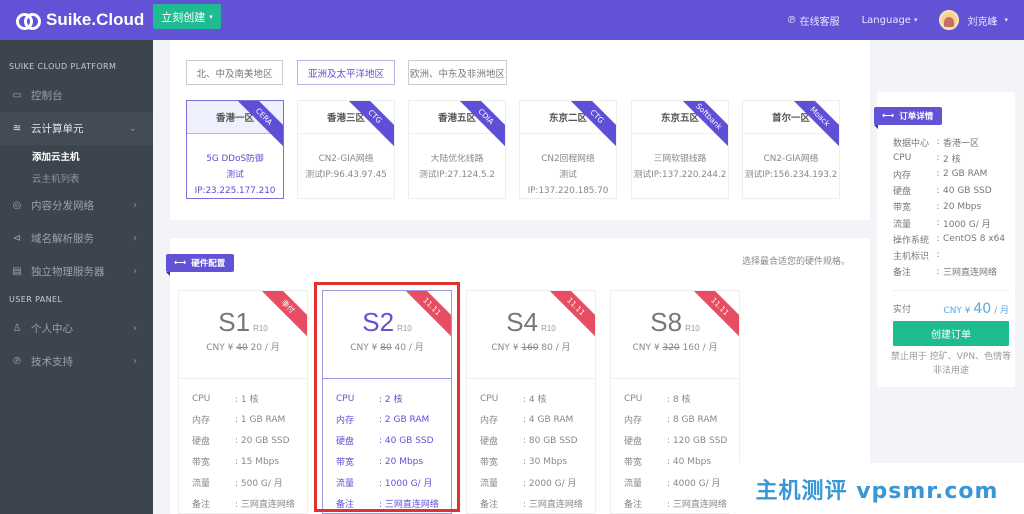  I want to click on language-dropdown: Language ▾, so click(890, 20).